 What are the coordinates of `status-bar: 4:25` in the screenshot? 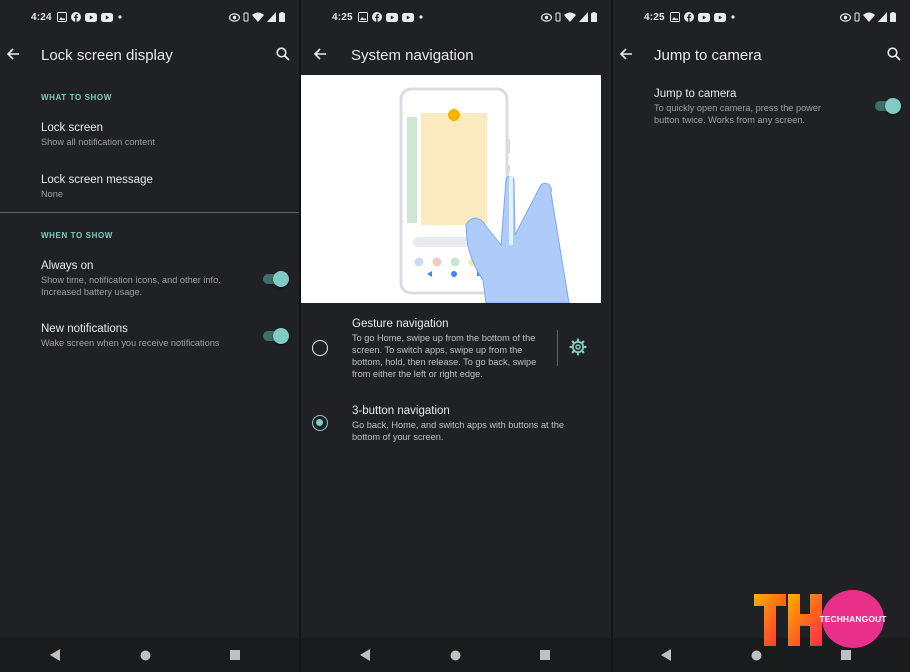 It's located at (761, 17).